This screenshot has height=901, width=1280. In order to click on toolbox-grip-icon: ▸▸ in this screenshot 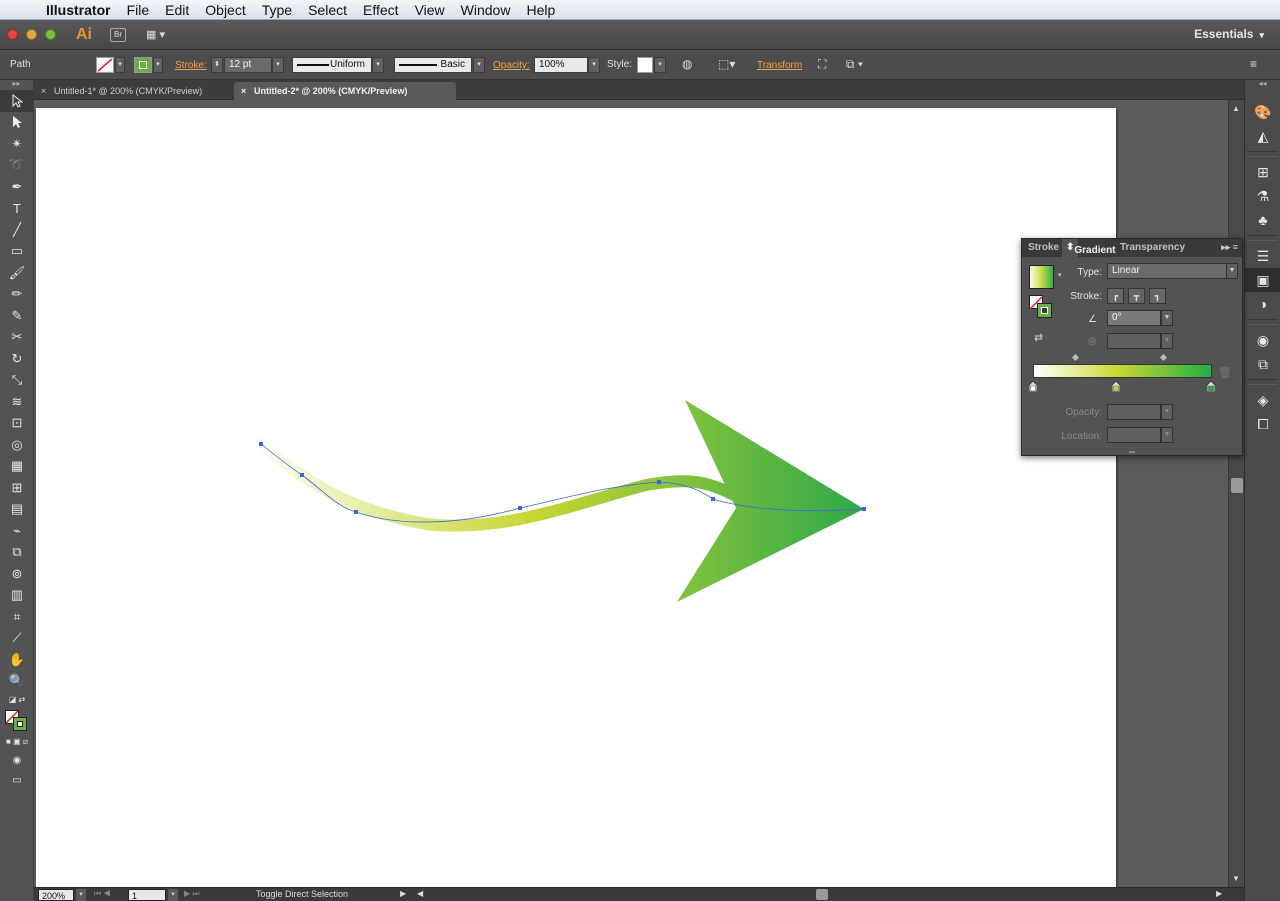, I will do `click(16, 85)`.